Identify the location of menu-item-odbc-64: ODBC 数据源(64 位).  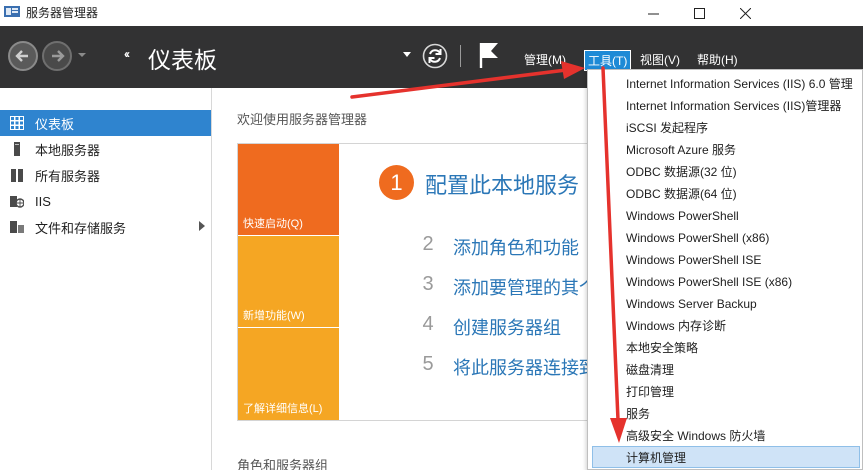
(725, 194).